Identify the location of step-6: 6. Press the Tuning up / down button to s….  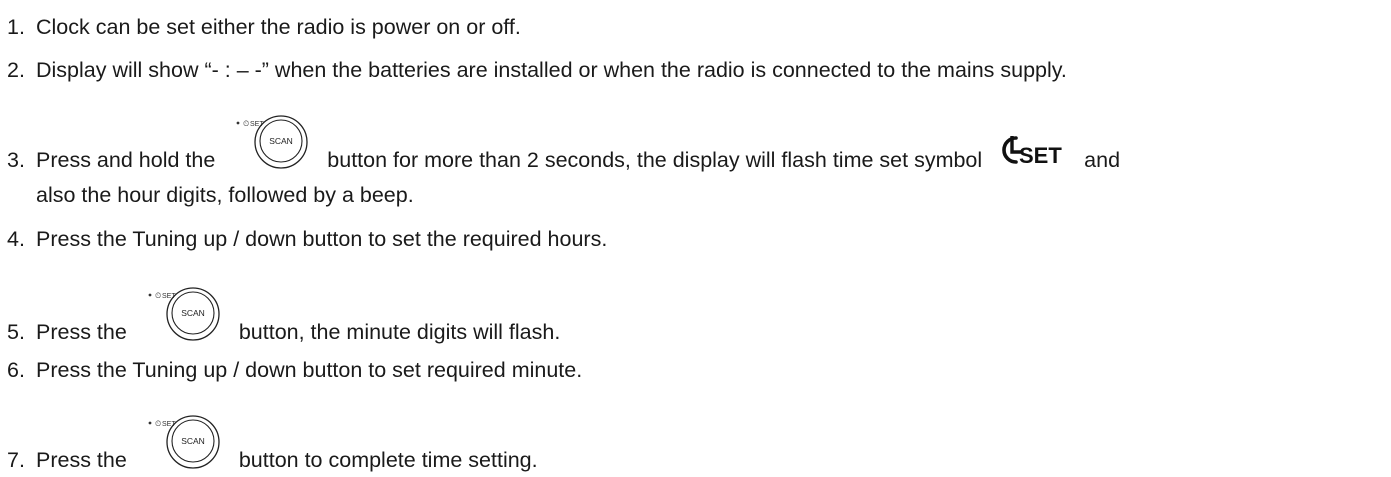
(294, 370).